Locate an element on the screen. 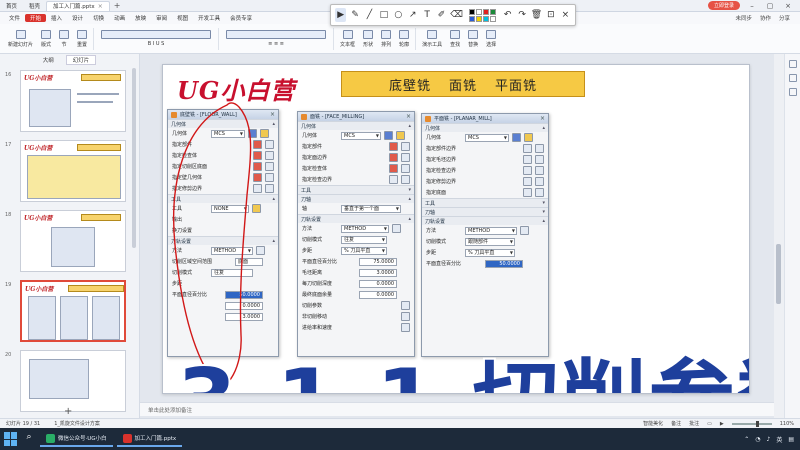 The image size is (800, 450). arrow-icon: ↗ is located at coordinates (412, 15).